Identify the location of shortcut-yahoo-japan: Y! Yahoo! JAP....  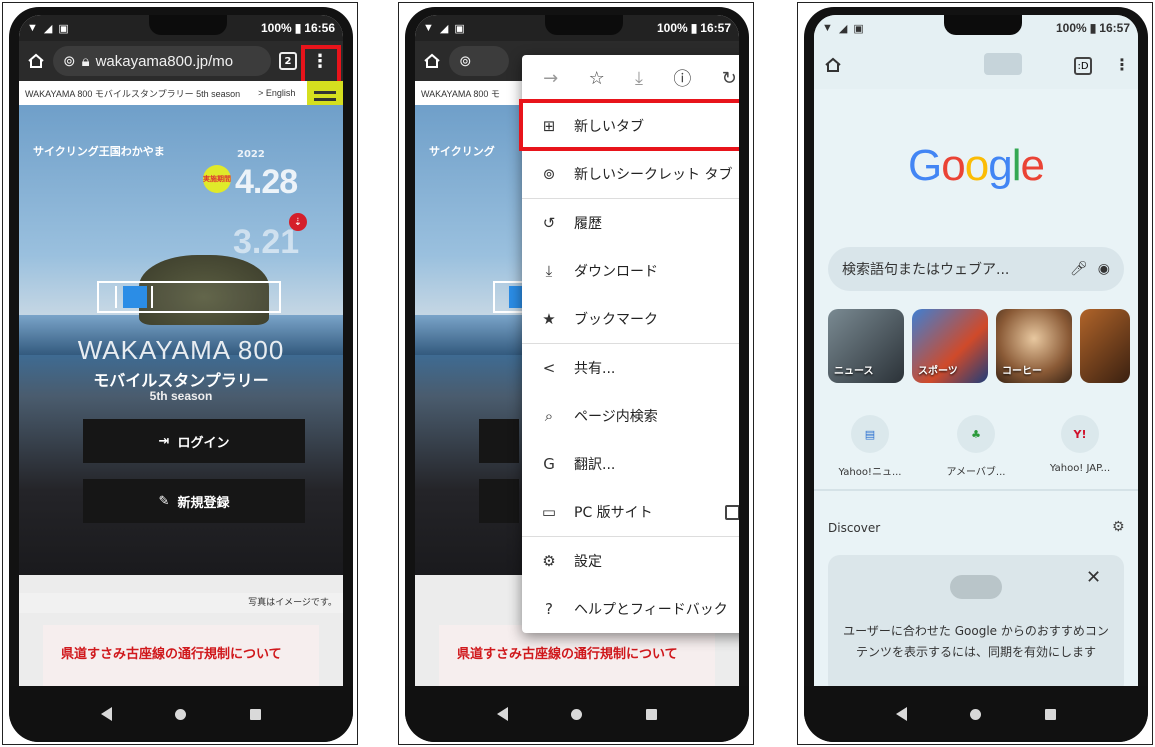
(1080, 444).